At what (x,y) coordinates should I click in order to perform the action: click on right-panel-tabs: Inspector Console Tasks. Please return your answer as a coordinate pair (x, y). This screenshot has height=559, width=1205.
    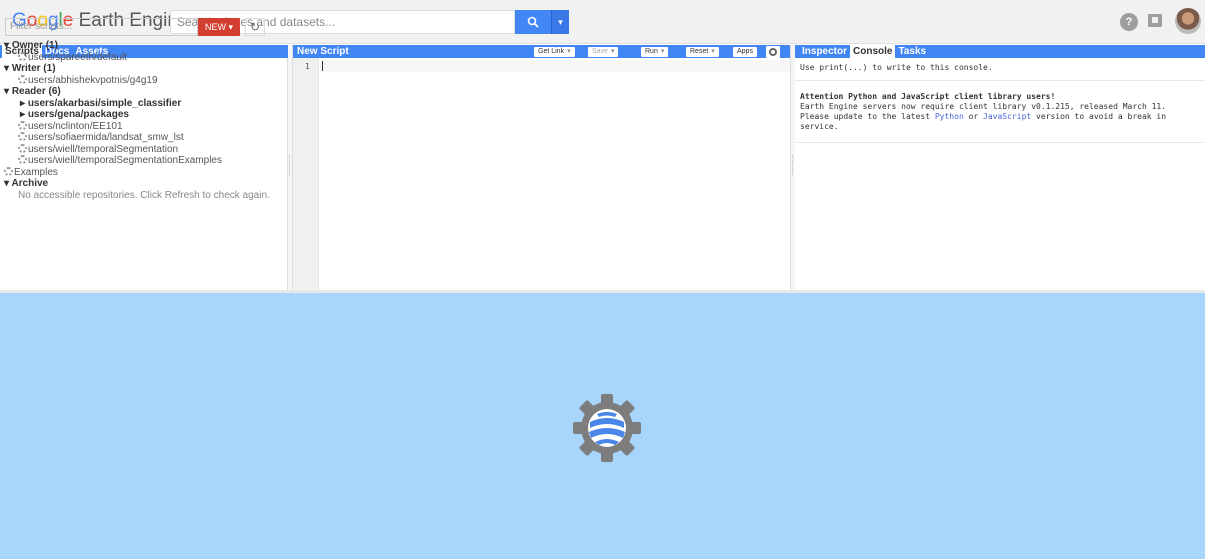
    Looking at the image, I should click on (1000, 51).